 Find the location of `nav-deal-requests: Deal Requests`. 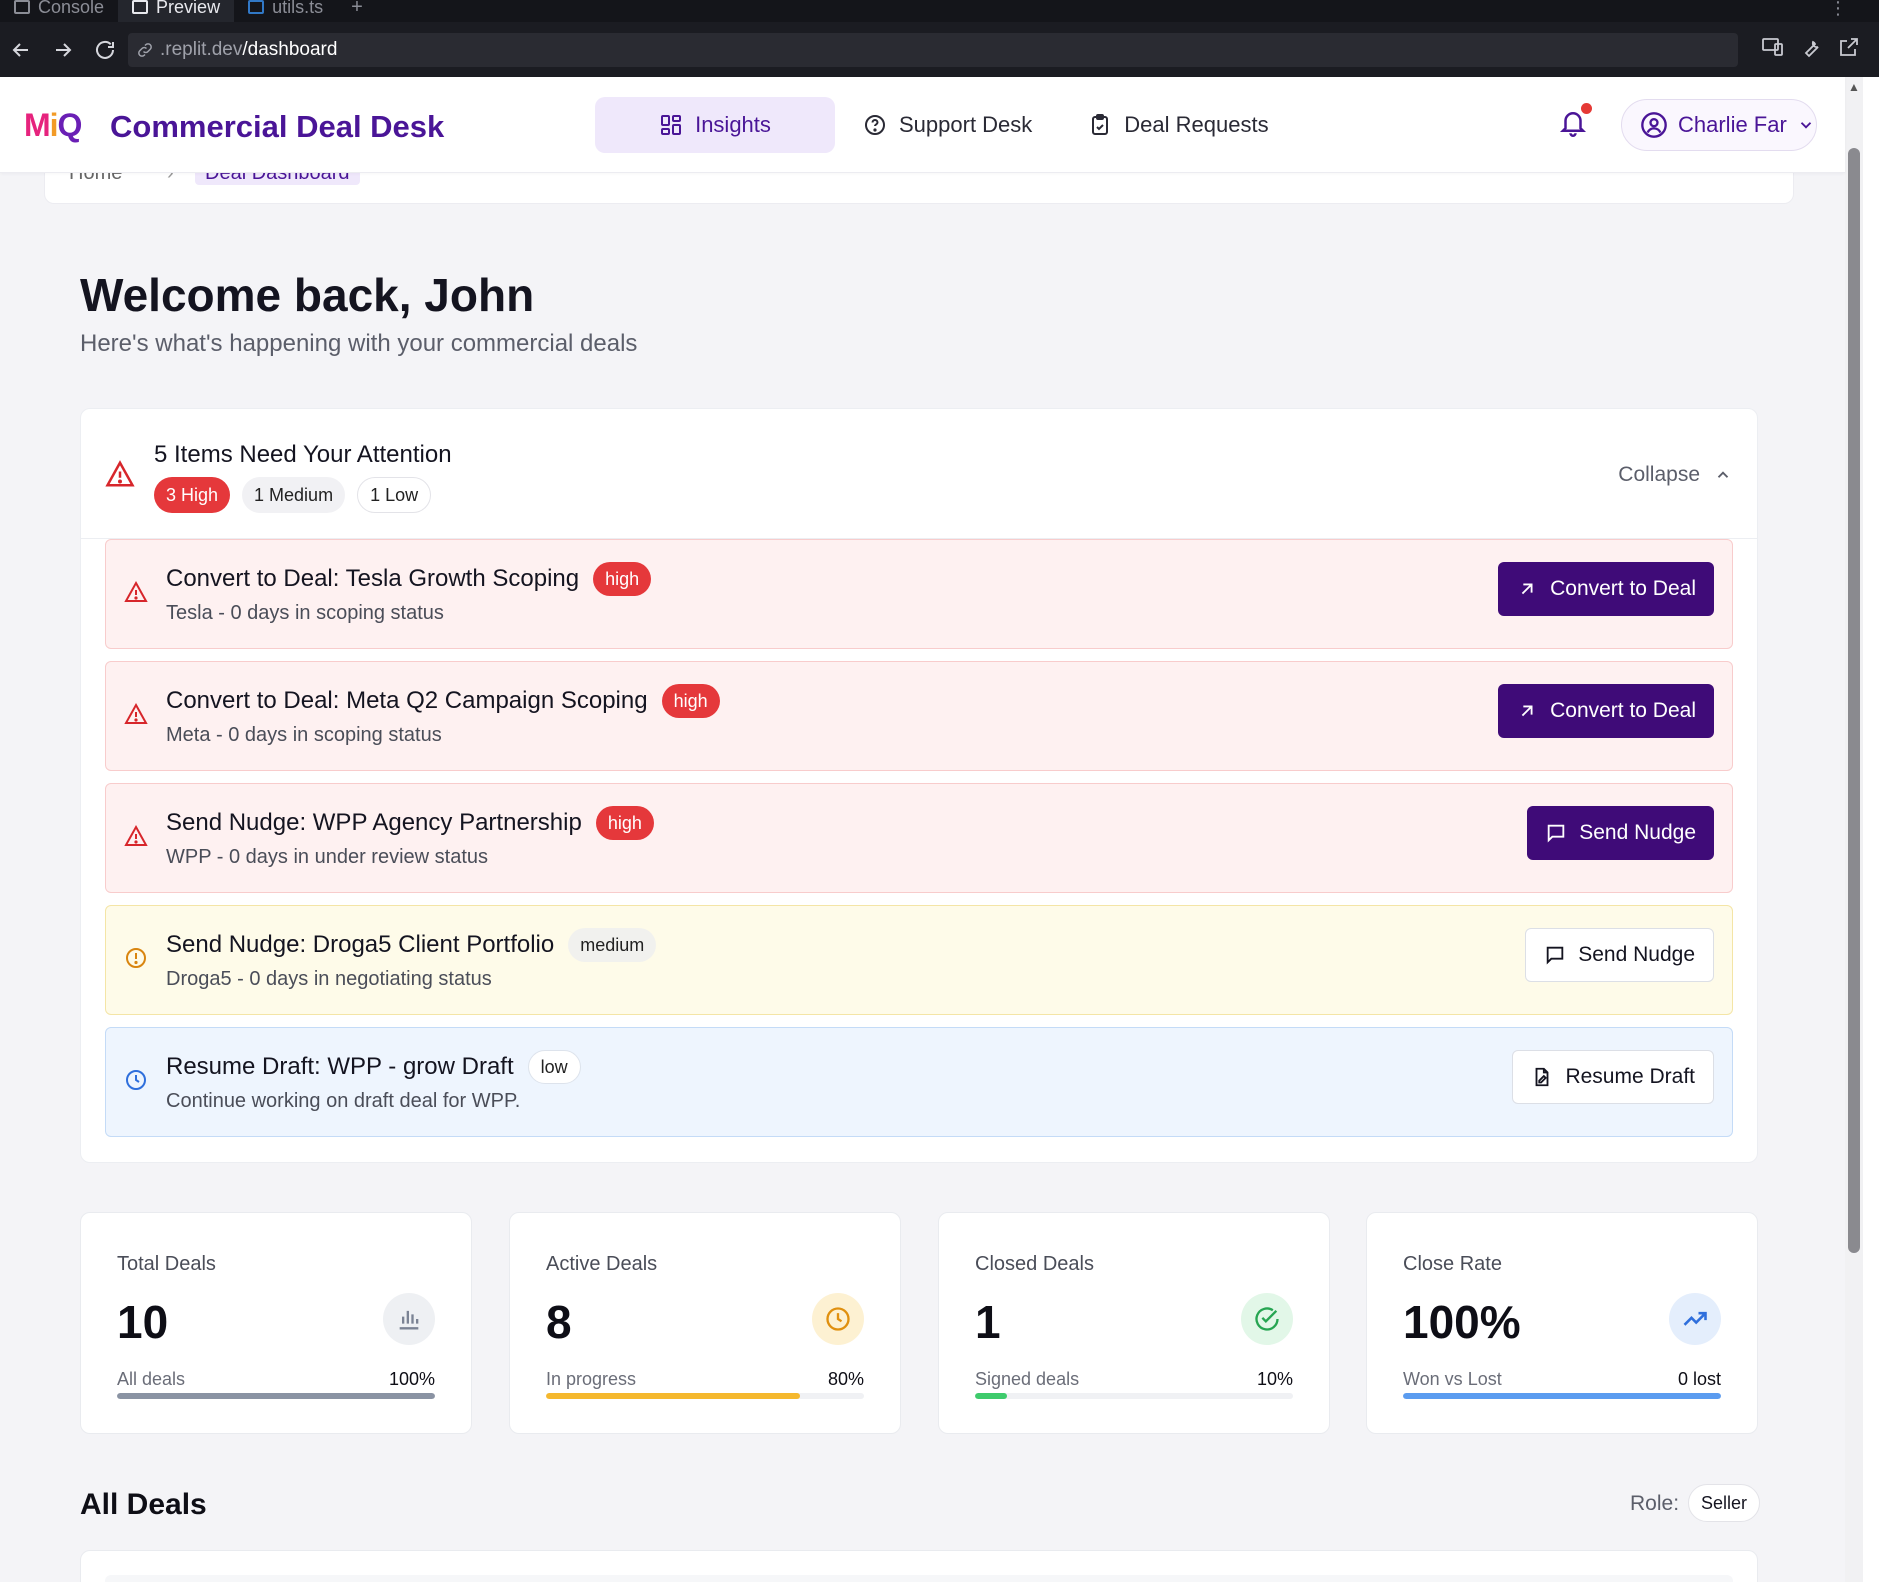

nav-deal-requests: Deal Requests is located at coordinates (1178, 125).